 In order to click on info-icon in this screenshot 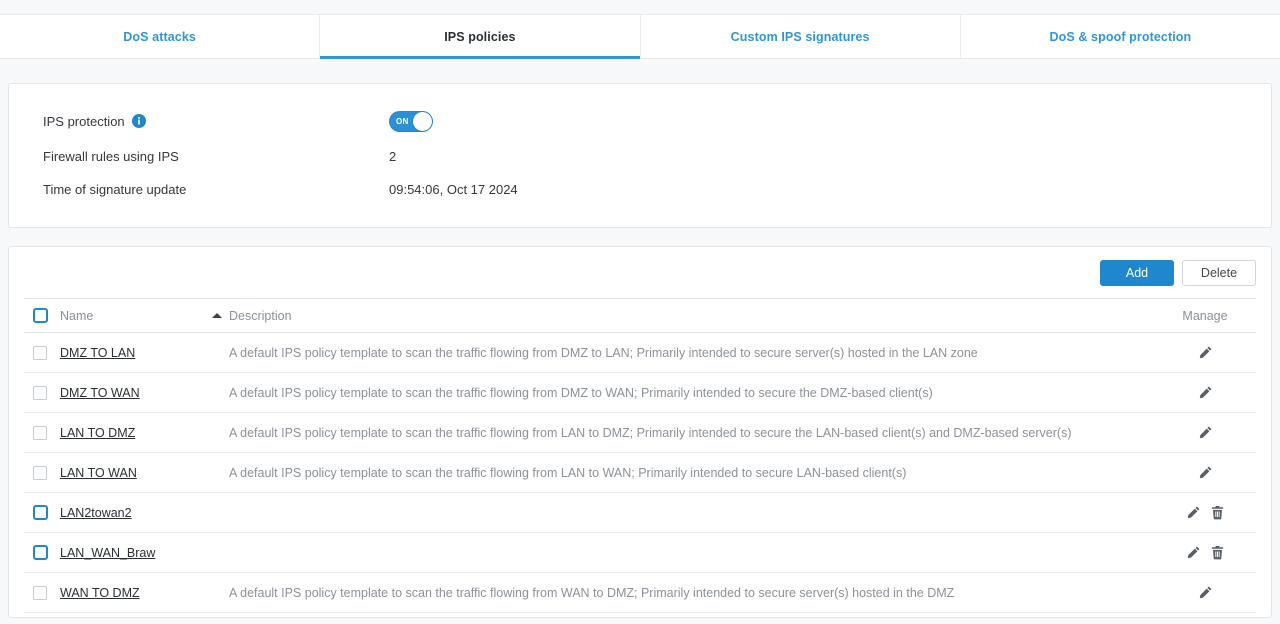, I will do `click(138, 121)`.